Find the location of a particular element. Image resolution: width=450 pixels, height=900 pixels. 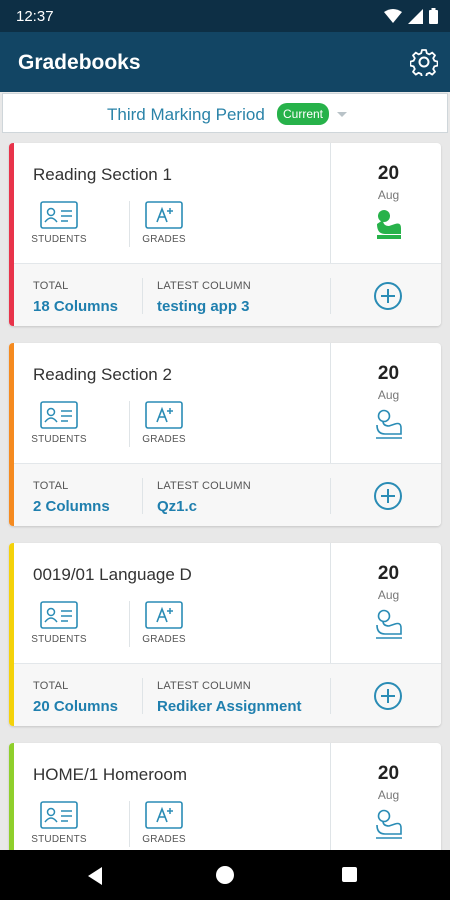

current-badge: Current is located at coordinates (303, 114).